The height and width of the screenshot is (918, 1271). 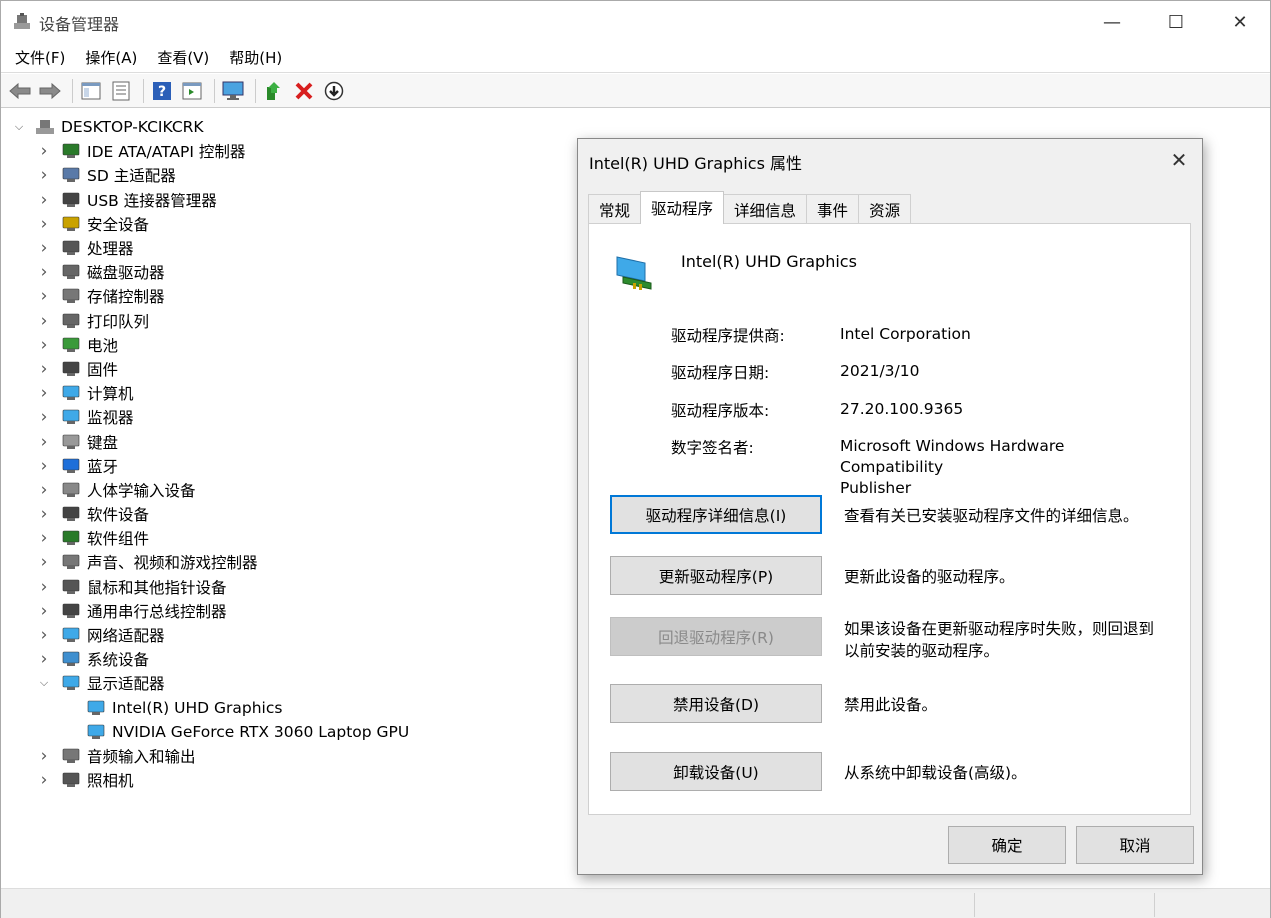 What do you see at coordinates (20, 91) in the screenshot?
I see `back-button` at bounding box center [20, 91].